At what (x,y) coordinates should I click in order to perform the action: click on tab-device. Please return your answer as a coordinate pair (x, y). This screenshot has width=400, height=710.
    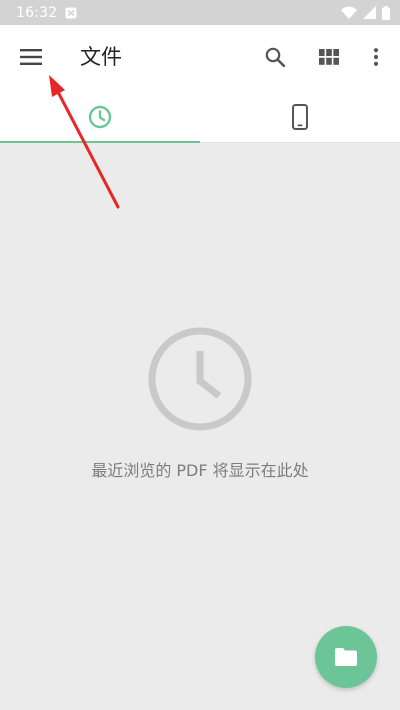
    Looking at the image, I should click on (300, 116).